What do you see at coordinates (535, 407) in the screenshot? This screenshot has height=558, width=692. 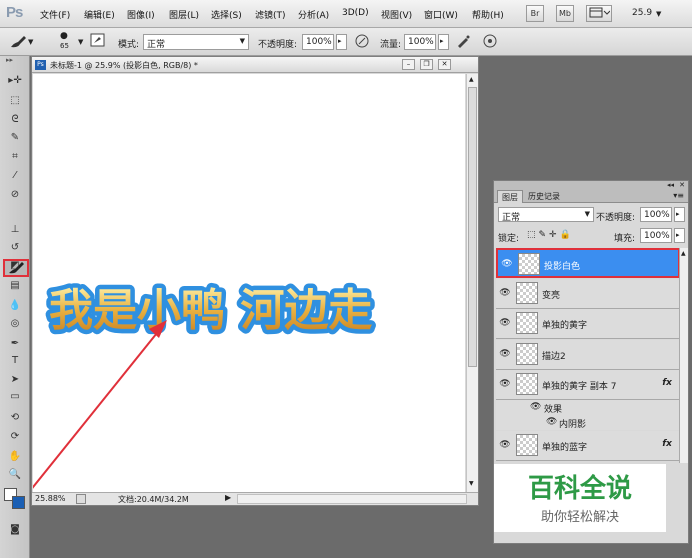 I see `effects-eye-icon: 👁` at bounding box center [535, 407].